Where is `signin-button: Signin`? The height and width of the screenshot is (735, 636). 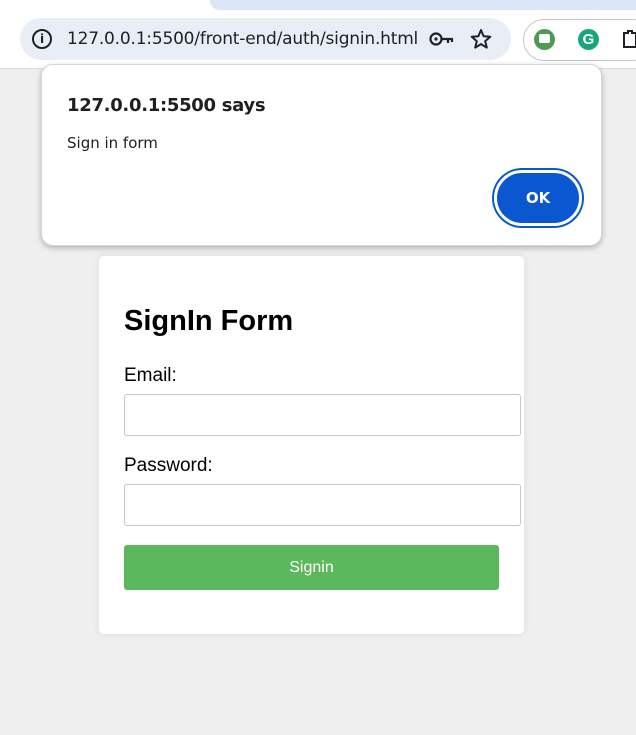
signin-button: Signin is located at coordinates (311, 567).